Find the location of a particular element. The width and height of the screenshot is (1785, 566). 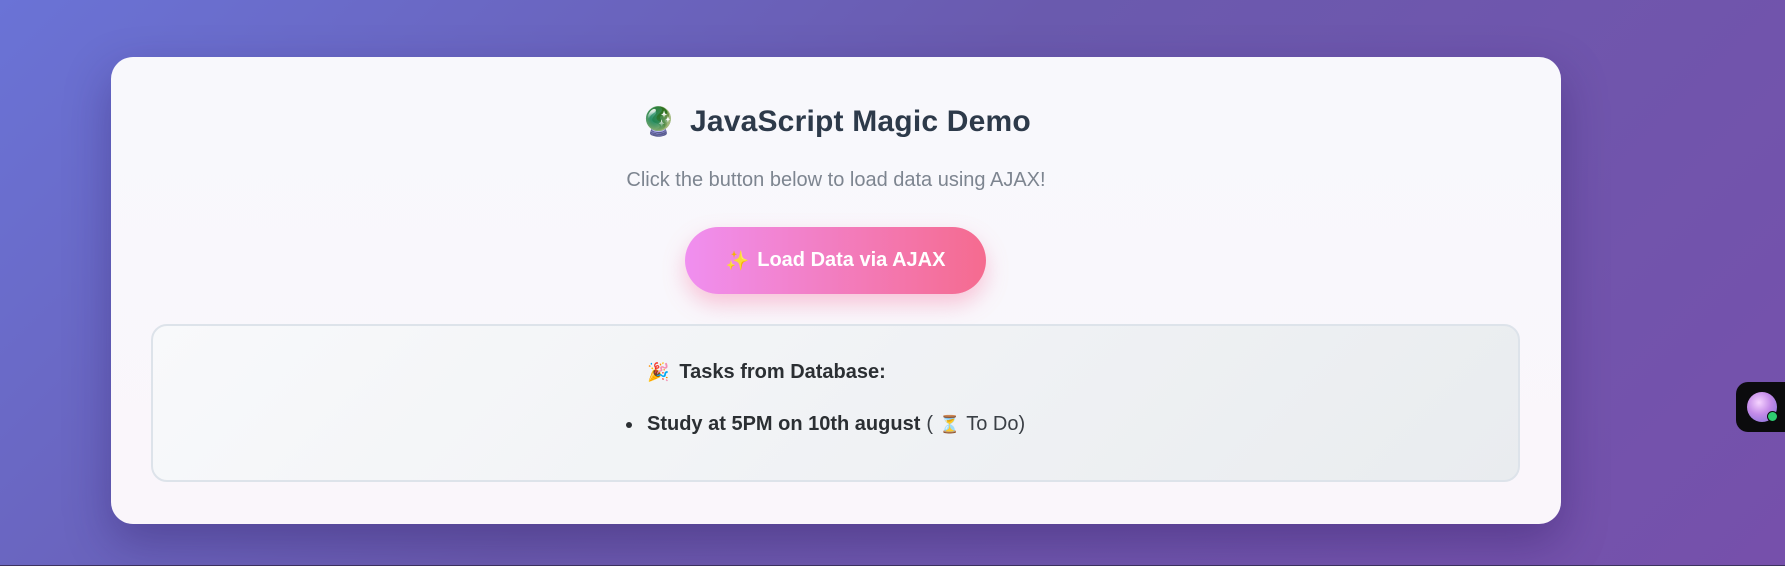

task-status: ( ⏳ To Do) is located at coordinates (975, 424).